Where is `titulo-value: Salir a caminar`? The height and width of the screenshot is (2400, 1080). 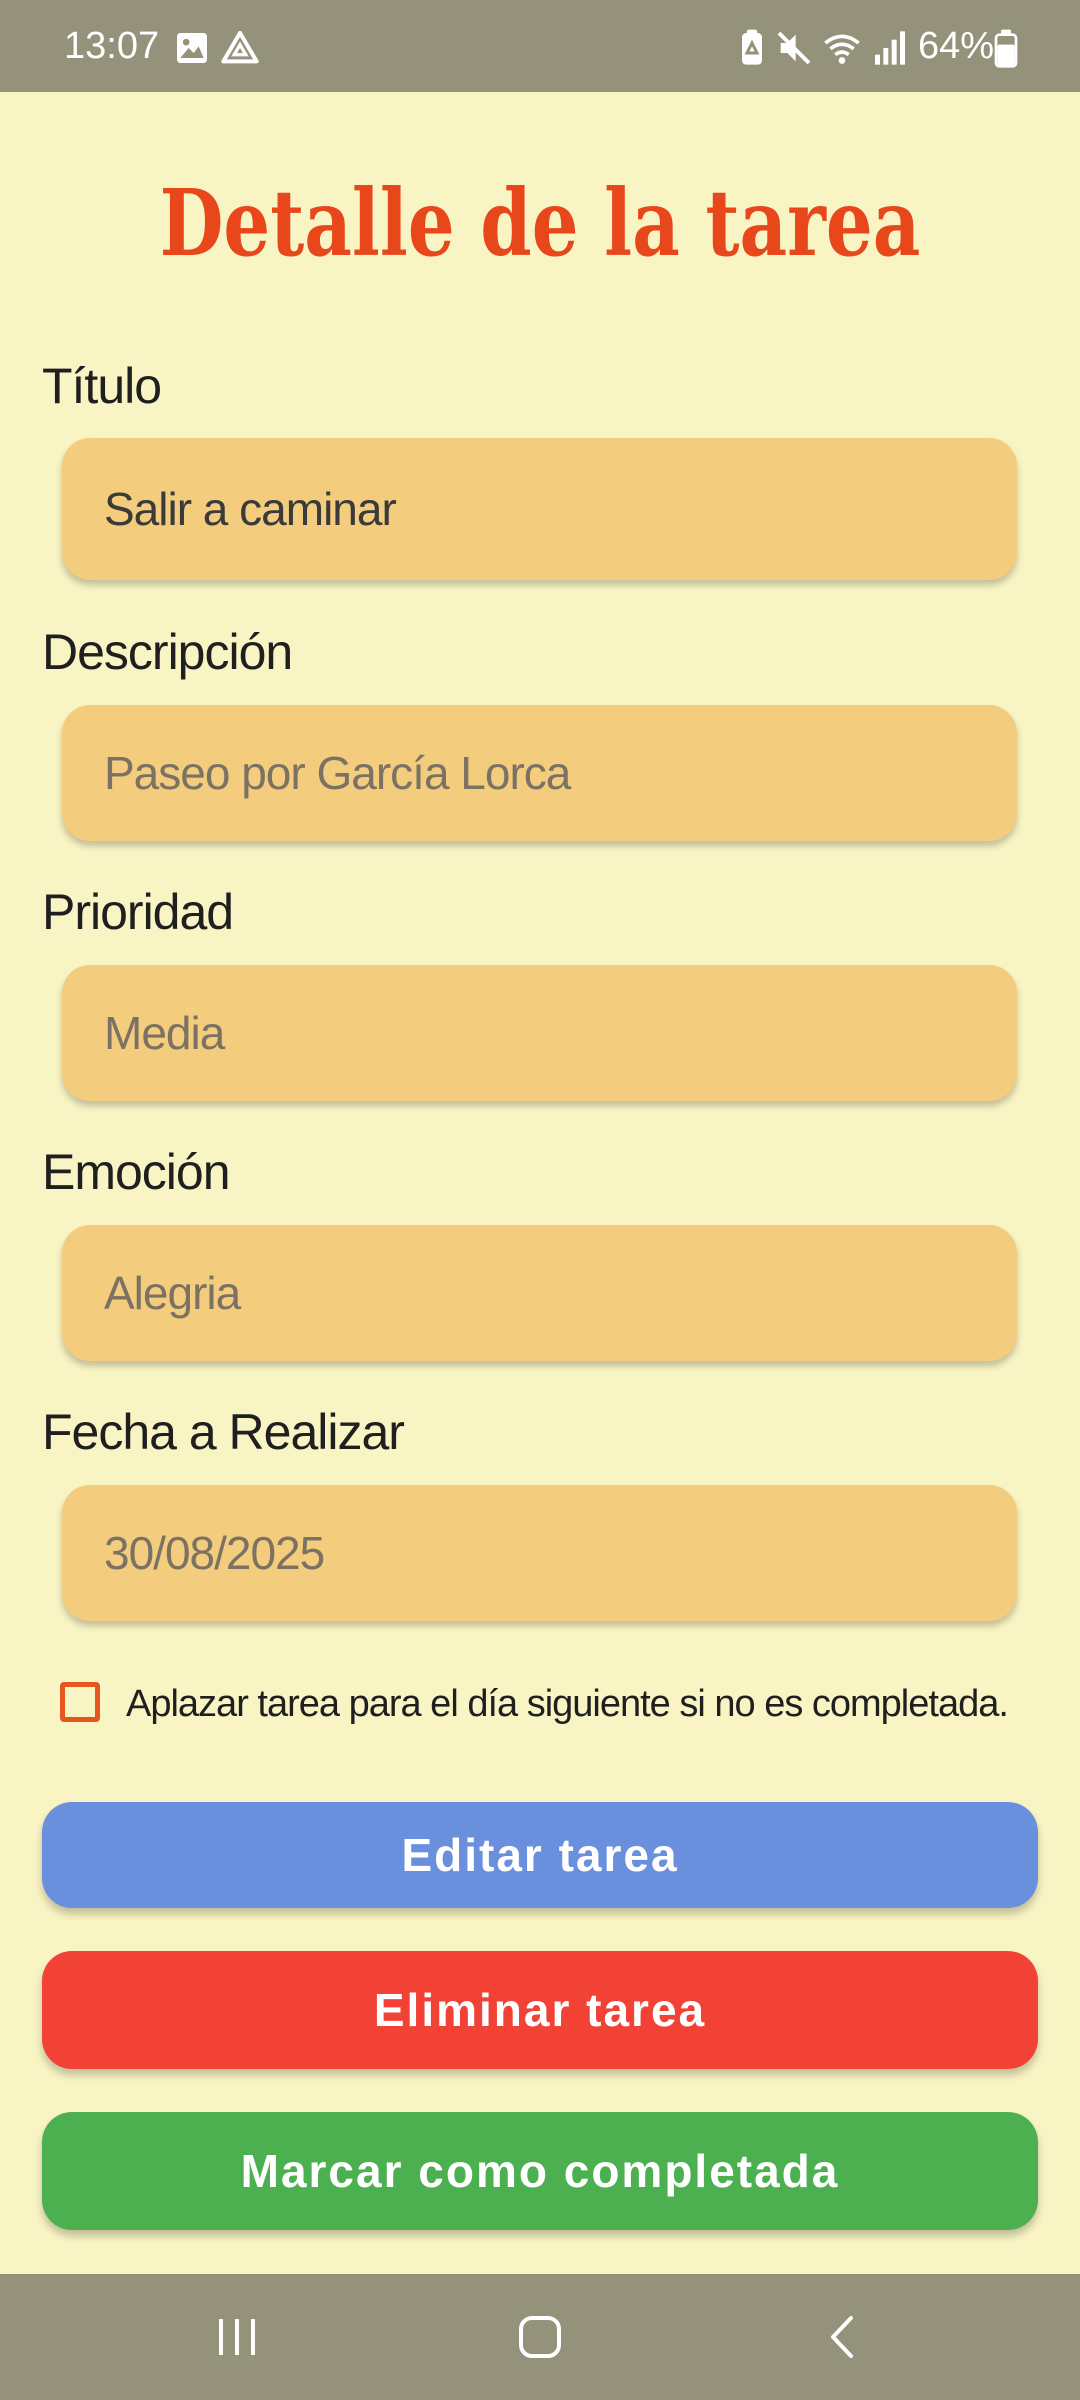 titulo-value: Salir a caminar is located at coordinates (250, 509).